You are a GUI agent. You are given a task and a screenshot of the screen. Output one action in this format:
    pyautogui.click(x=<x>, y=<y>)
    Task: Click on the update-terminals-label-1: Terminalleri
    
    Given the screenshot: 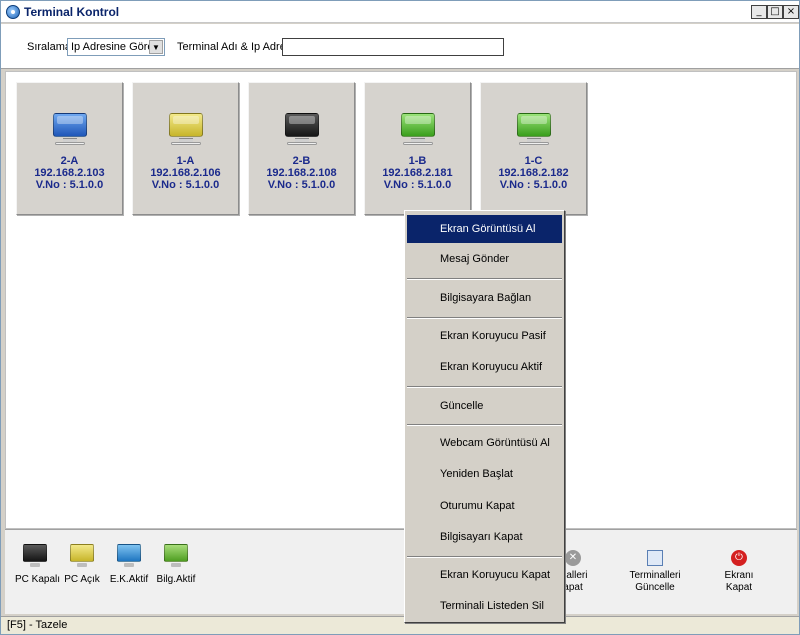 What is the action you would take?
    pyautogui.click(x=655, y=575)
    